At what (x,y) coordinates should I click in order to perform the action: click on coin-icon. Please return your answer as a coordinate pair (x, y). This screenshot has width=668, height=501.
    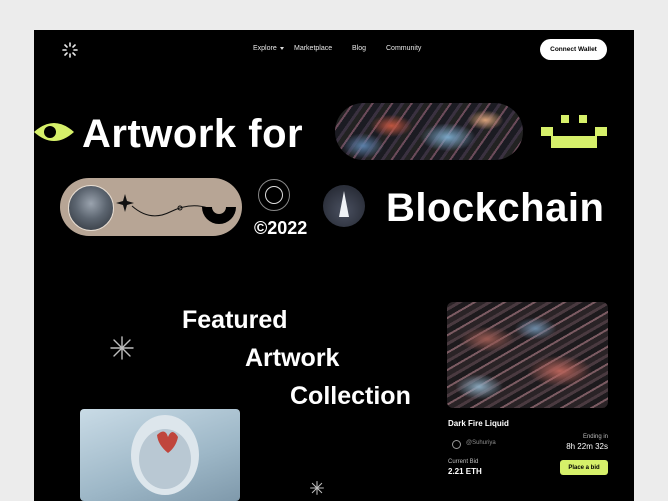
    Looking at the image, I should click on (274, 195).